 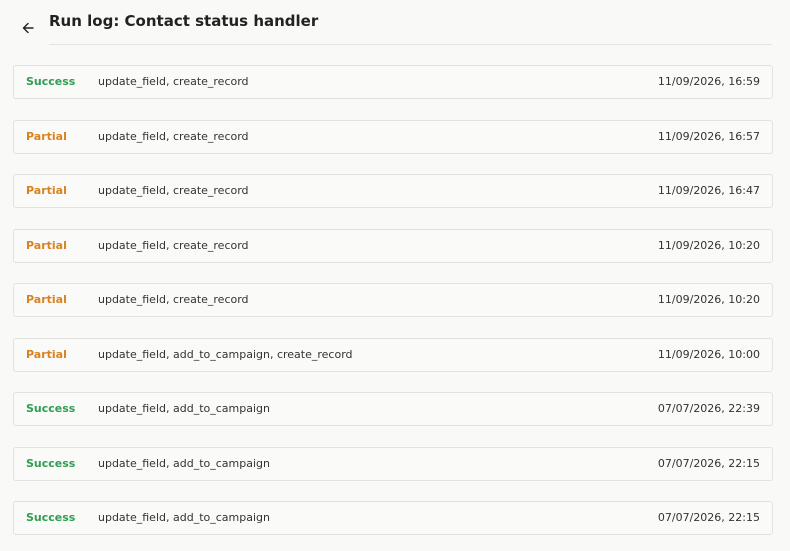 I want to click on back-button, so click(x=28, y=29).